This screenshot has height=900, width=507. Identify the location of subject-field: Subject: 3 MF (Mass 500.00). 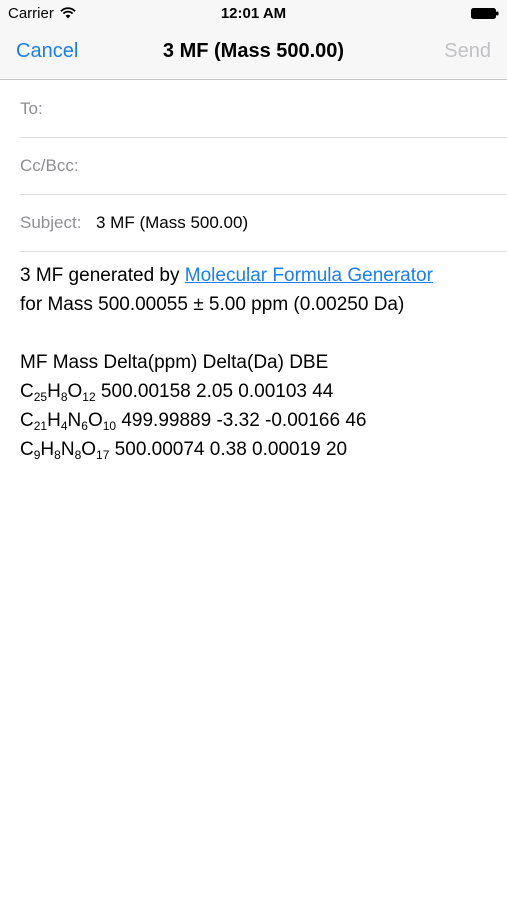
(263, 223).